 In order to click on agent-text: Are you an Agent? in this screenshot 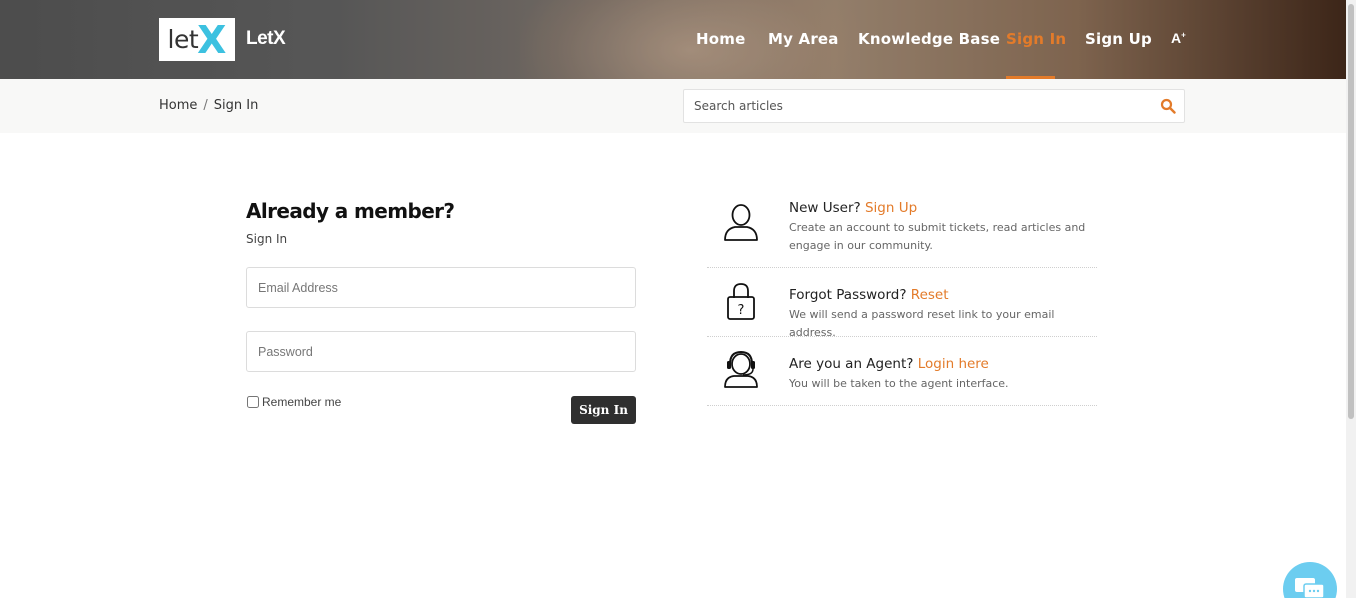, I will do `click(851, 364)`.